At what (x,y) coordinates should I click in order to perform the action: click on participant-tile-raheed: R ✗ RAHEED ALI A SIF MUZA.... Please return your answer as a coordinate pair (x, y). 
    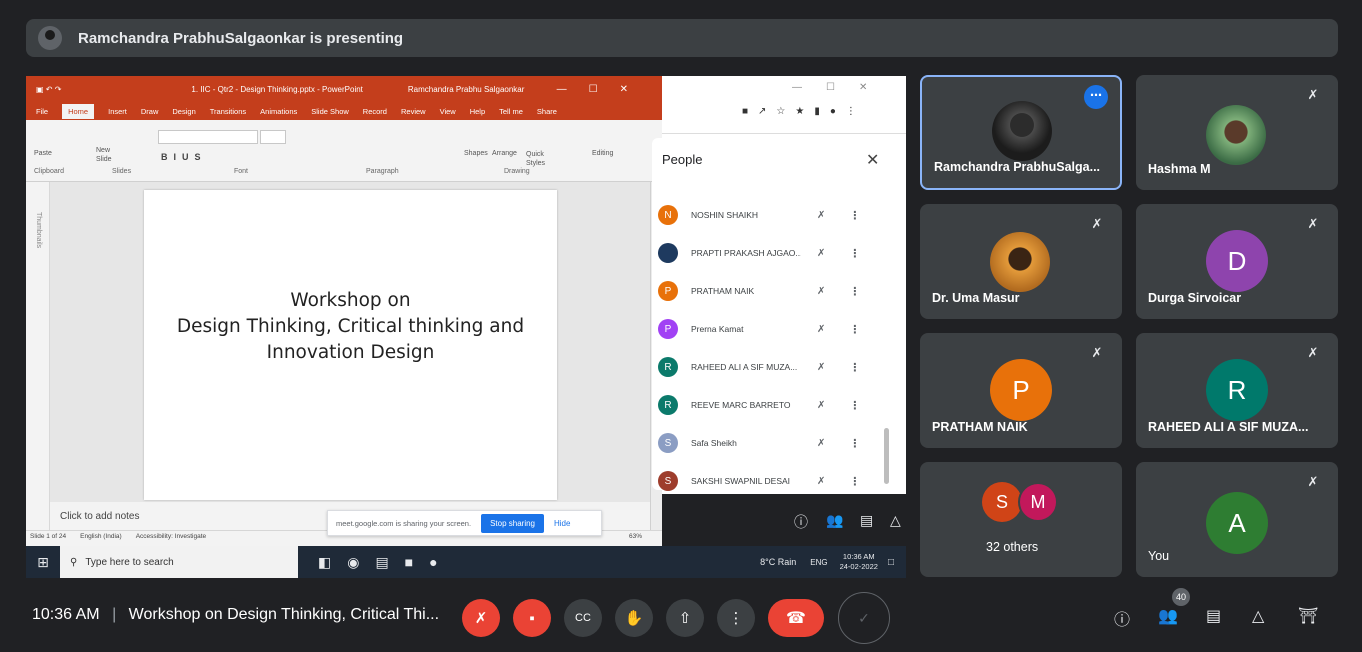
    Looking at the image, I should click on (1237, 390).